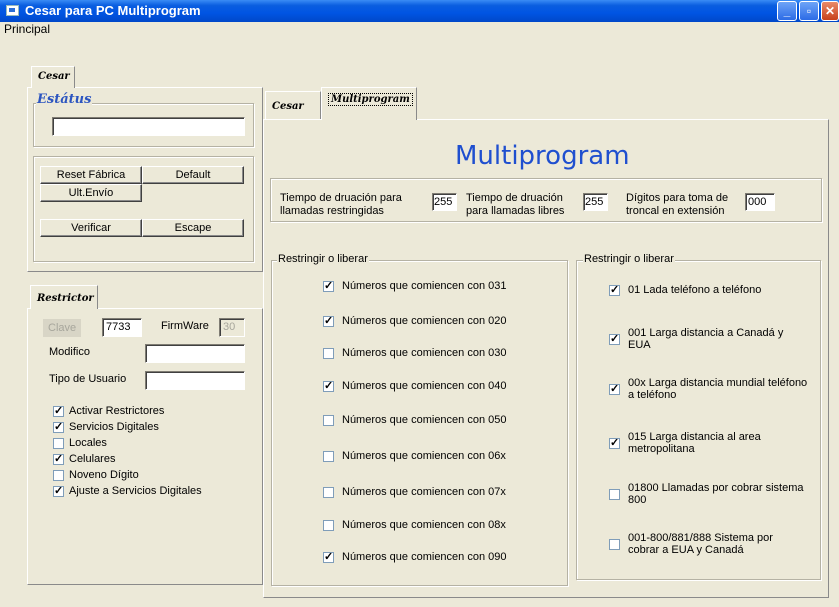 This screenshot has width=839, height=607. Describe the element at coordinates (88, 379) in the screenshot. I see `tipo-usuario-label: Tipo de Usuario` at that location.